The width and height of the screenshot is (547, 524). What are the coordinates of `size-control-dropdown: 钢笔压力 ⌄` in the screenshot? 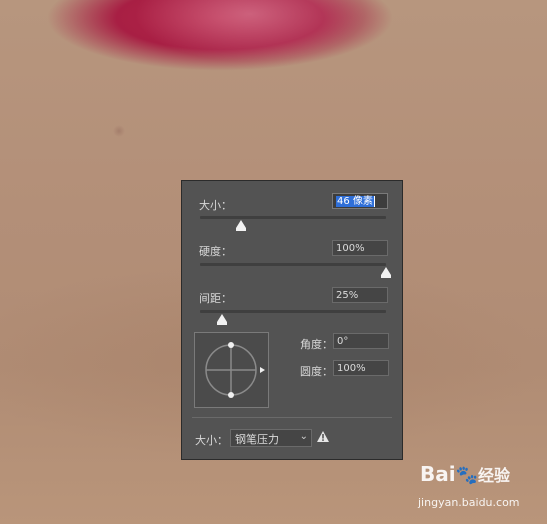 It's located at (271, 438).